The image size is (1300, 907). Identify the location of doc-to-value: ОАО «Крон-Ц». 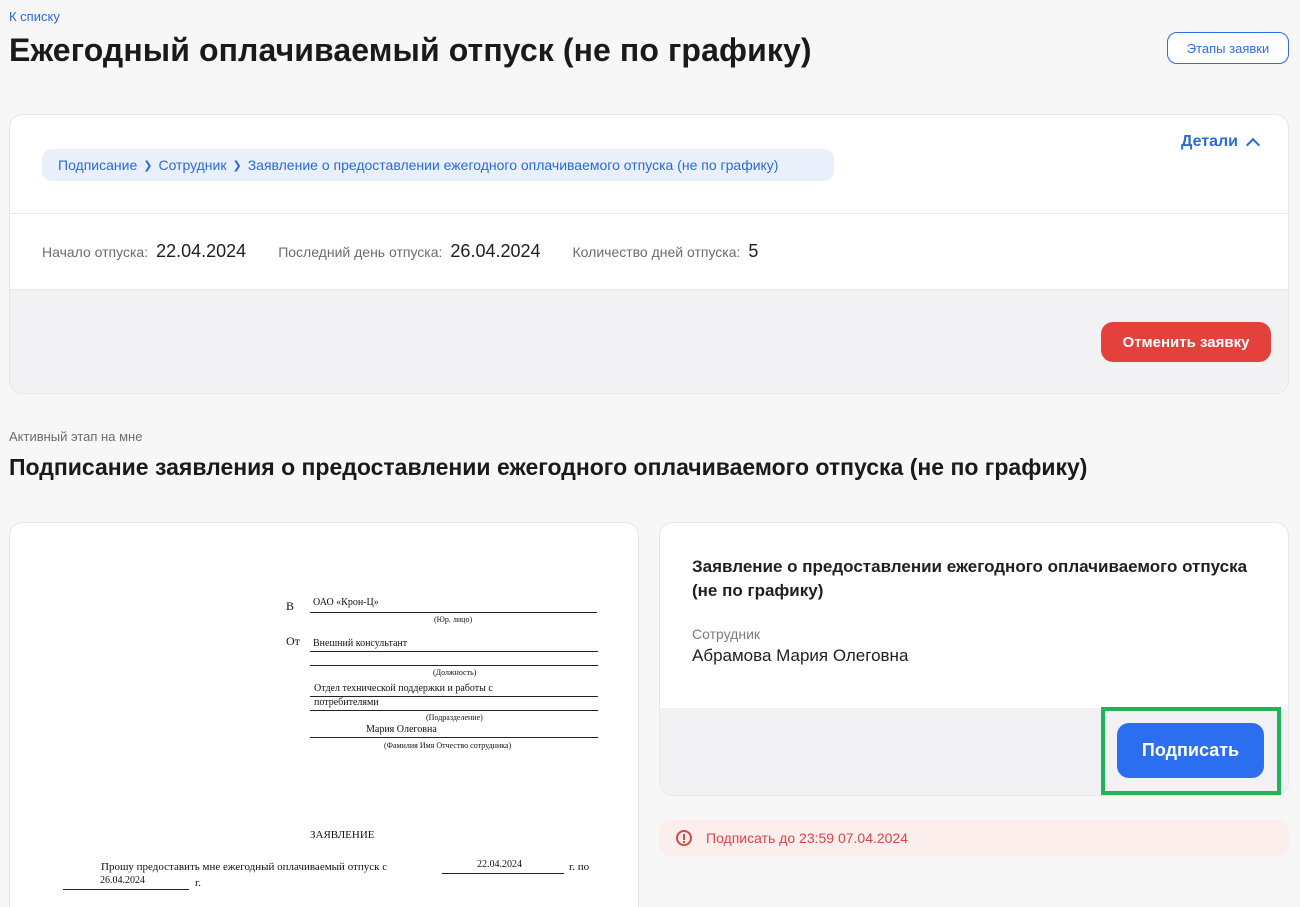
(346, 602).